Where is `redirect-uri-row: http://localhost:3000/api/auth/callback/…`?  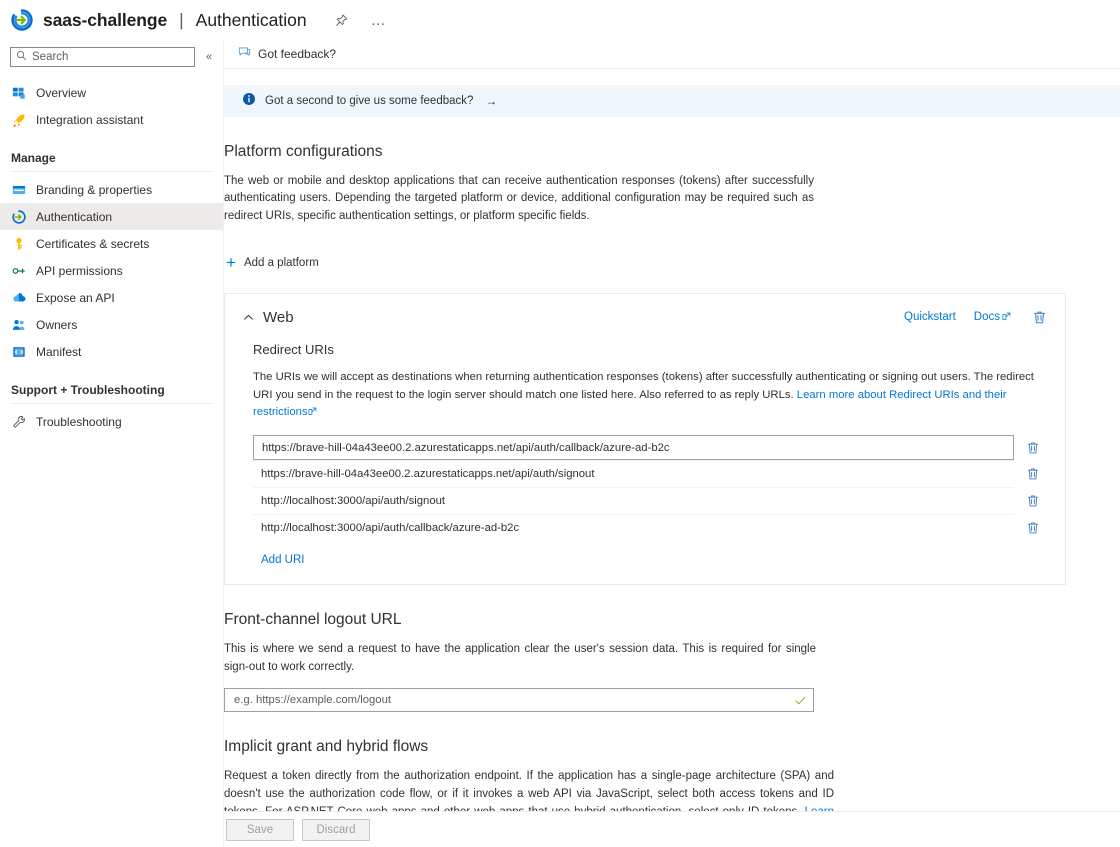
redirect-uri-row: http://localhost:3000/api/auth/callback/… is located at coordinates (648, 527).